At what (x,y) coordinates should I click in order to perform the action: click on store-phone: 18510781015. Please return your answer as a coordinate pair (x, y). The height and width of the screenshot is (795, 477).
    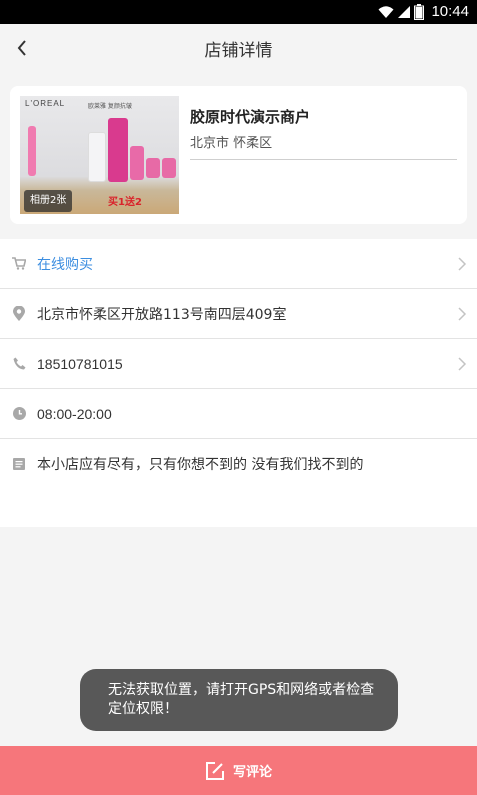
    Looking at the image, I should click on (80, 363).